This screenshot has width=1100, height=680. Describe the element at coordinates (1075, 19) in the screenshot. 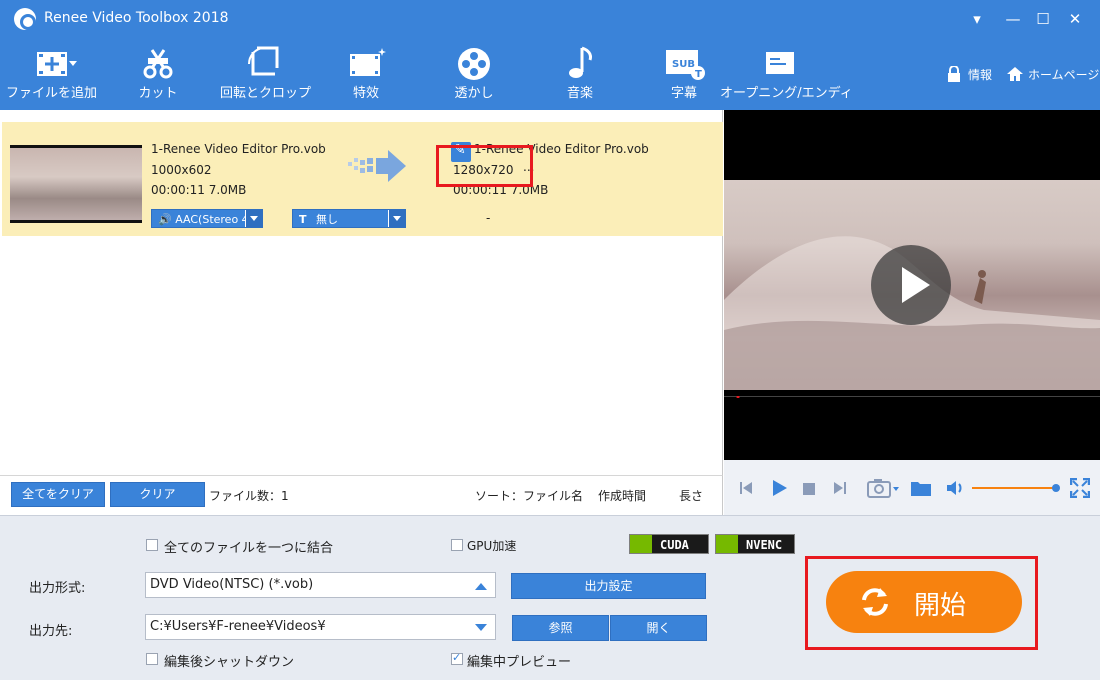

I see `close-button: ✕` at that location.